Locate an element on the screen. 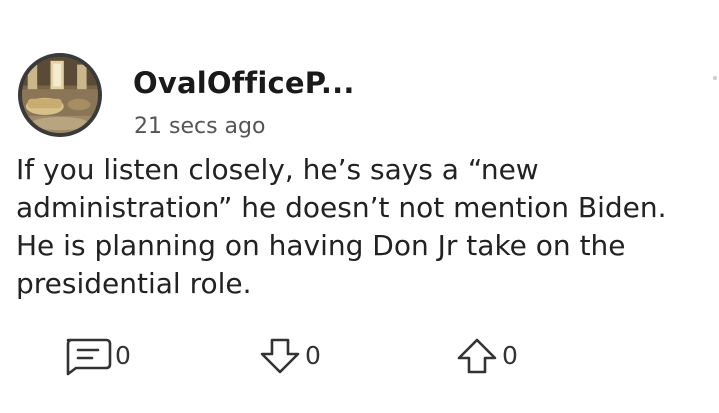 The image size is (719, 413). edge-artifact is located at coordinates (715, 78).